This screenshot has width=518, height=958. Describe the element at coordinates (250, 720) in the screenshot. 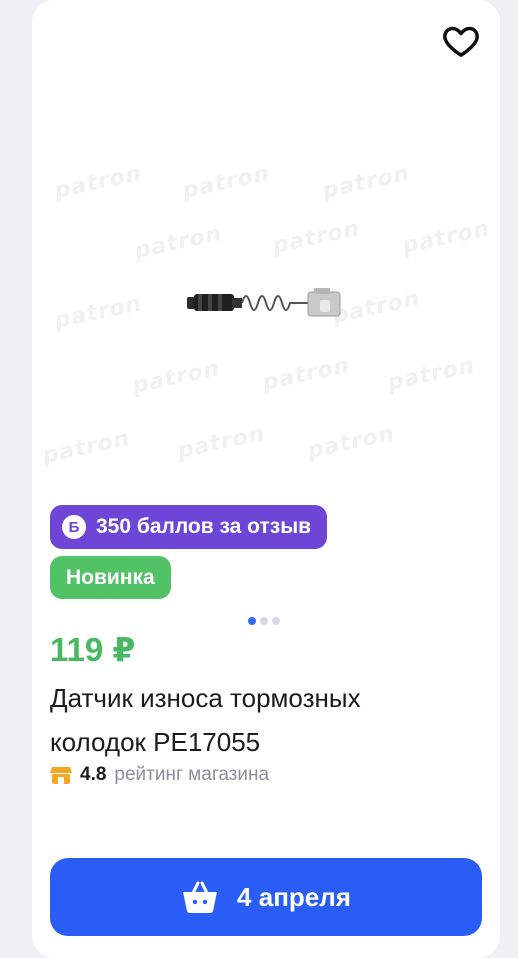

I see `product-title: Датчик износа тормозных колодок PE17055` at that location.